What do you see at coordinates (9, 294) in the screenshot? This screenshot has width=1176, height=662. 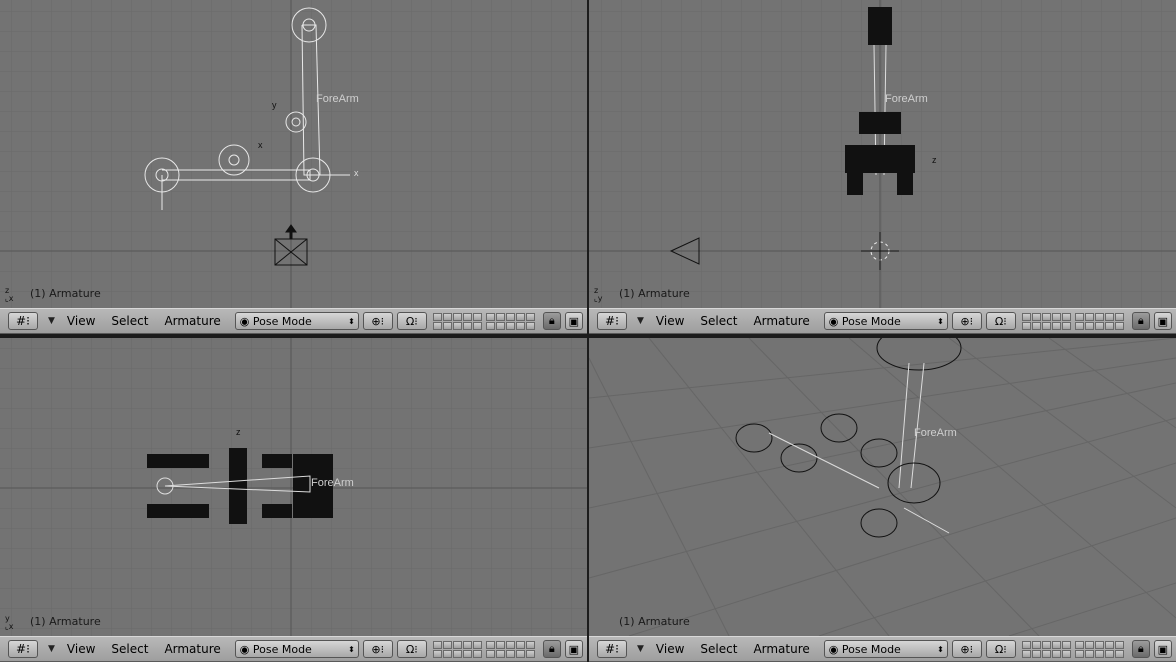 I see `axis-indicator: z ⌞x` at bounding box center [9, 294].